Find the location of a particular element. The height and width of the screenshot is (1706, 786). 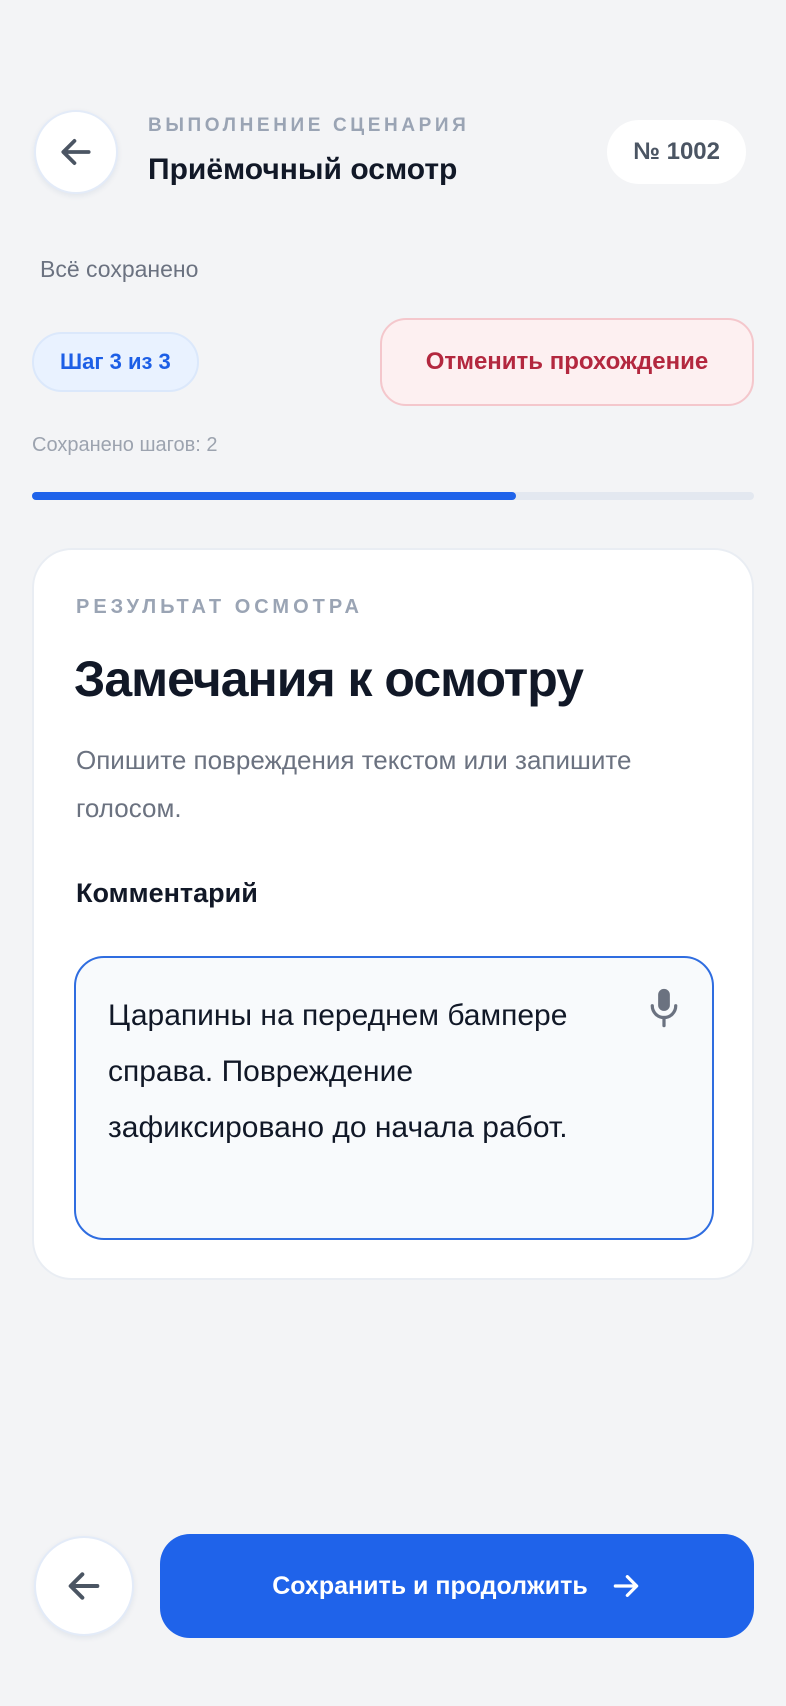

save-and-continue-label: Сохранить и продолжить is located at coordinates (430, 1585).